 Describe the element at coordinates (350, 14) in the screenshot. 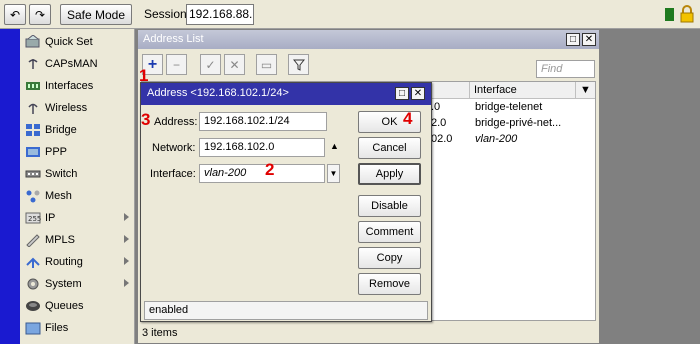

I see `top-toolbar: ↶ ↷ Safe Mode Session: 192.168.88.1` at that location.